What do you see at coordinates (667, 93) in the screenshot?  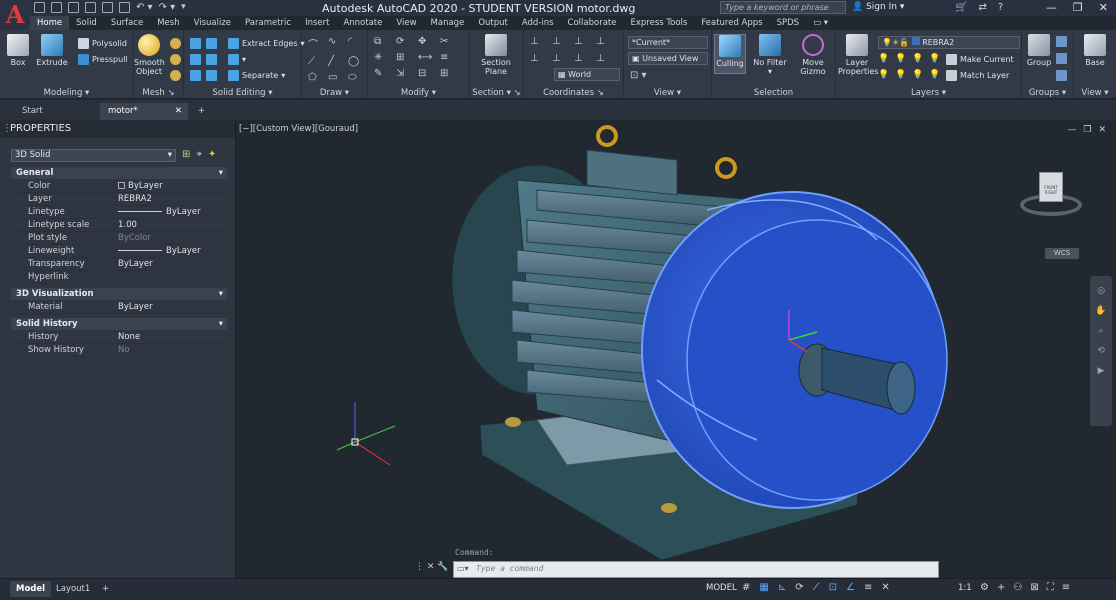 I see `view-panel-title: View ▾` at bounding box center [667, 93].